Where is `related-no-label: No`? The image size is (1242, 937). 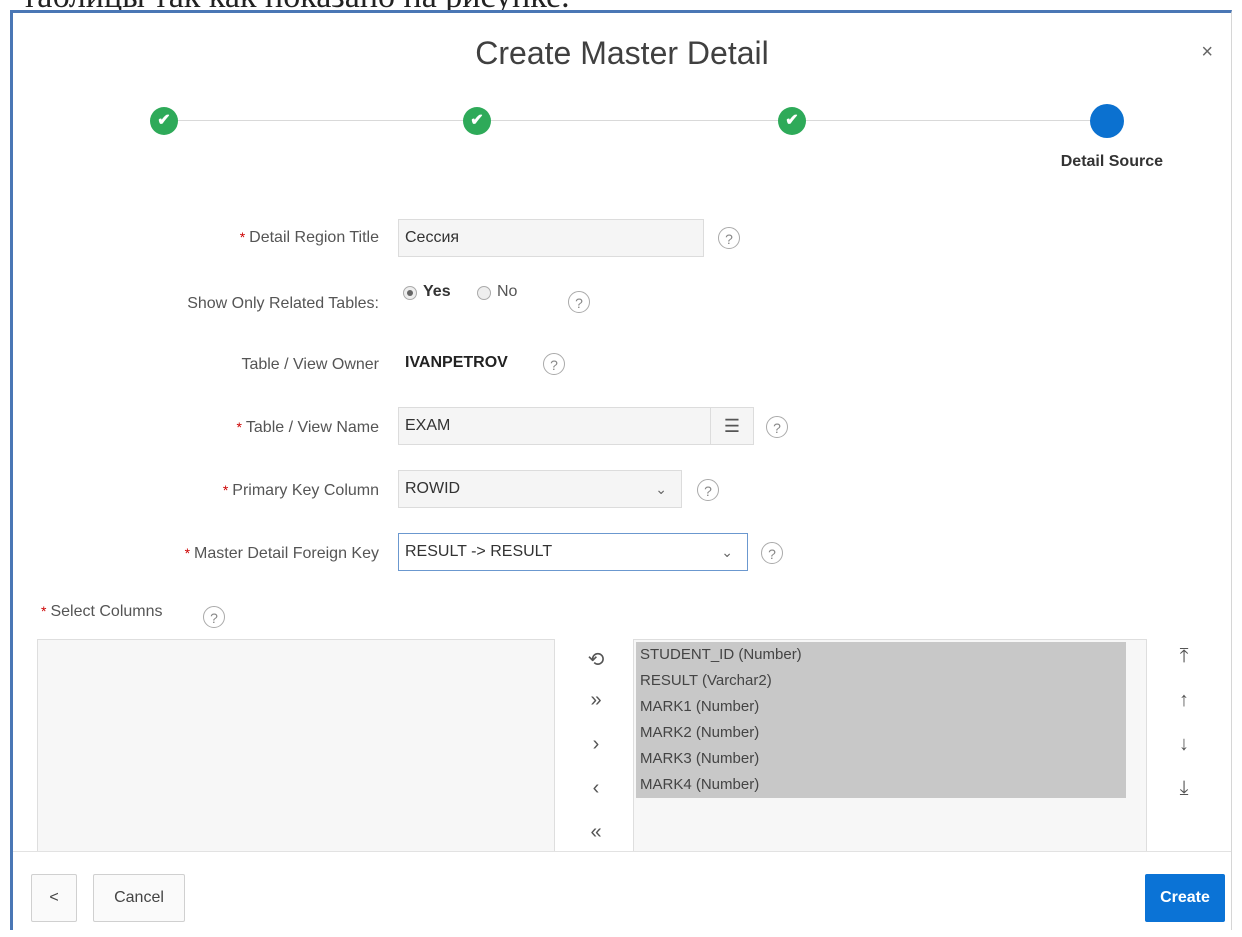
related-no-label: No is located at coordinates (507, 291).